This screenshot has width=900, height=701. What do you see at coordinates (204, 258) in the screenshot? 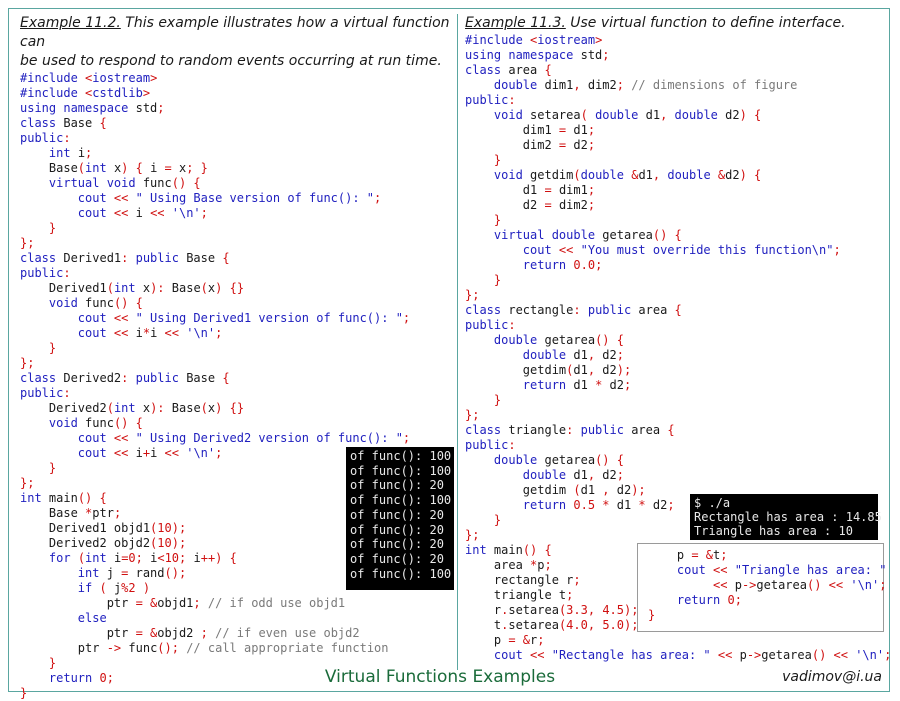
I see `code-token: Base` at bounding box center [204, 258].